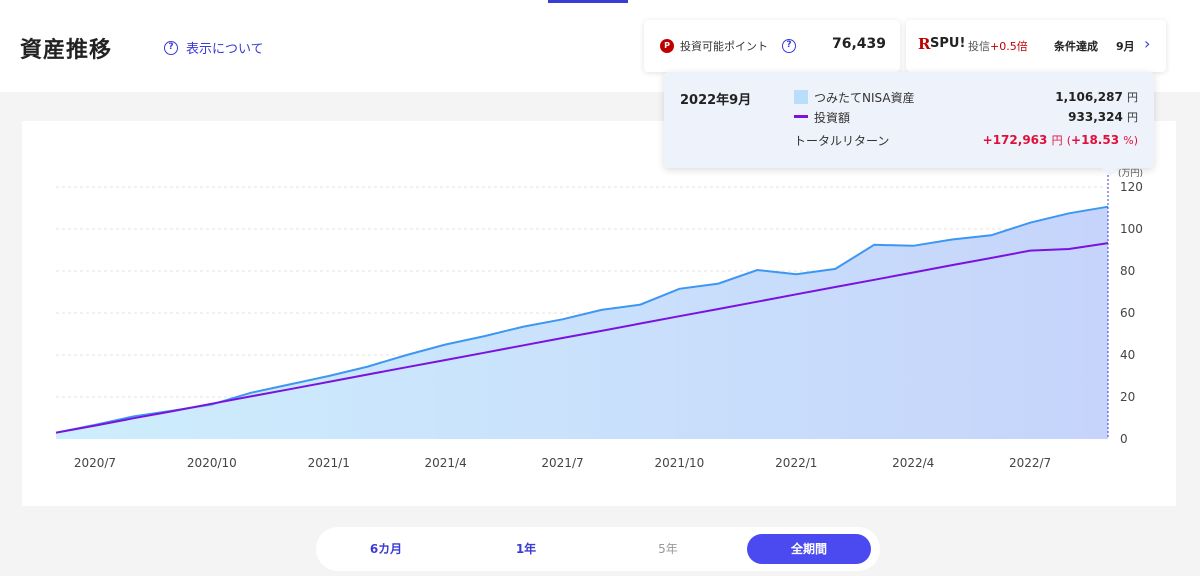 Image resolution: width=1200 pixels, height=576 pixels. Describe the element at coordinates (1095, 117) in the screenshot. I see `invest-value-number: 933,324` at that location.